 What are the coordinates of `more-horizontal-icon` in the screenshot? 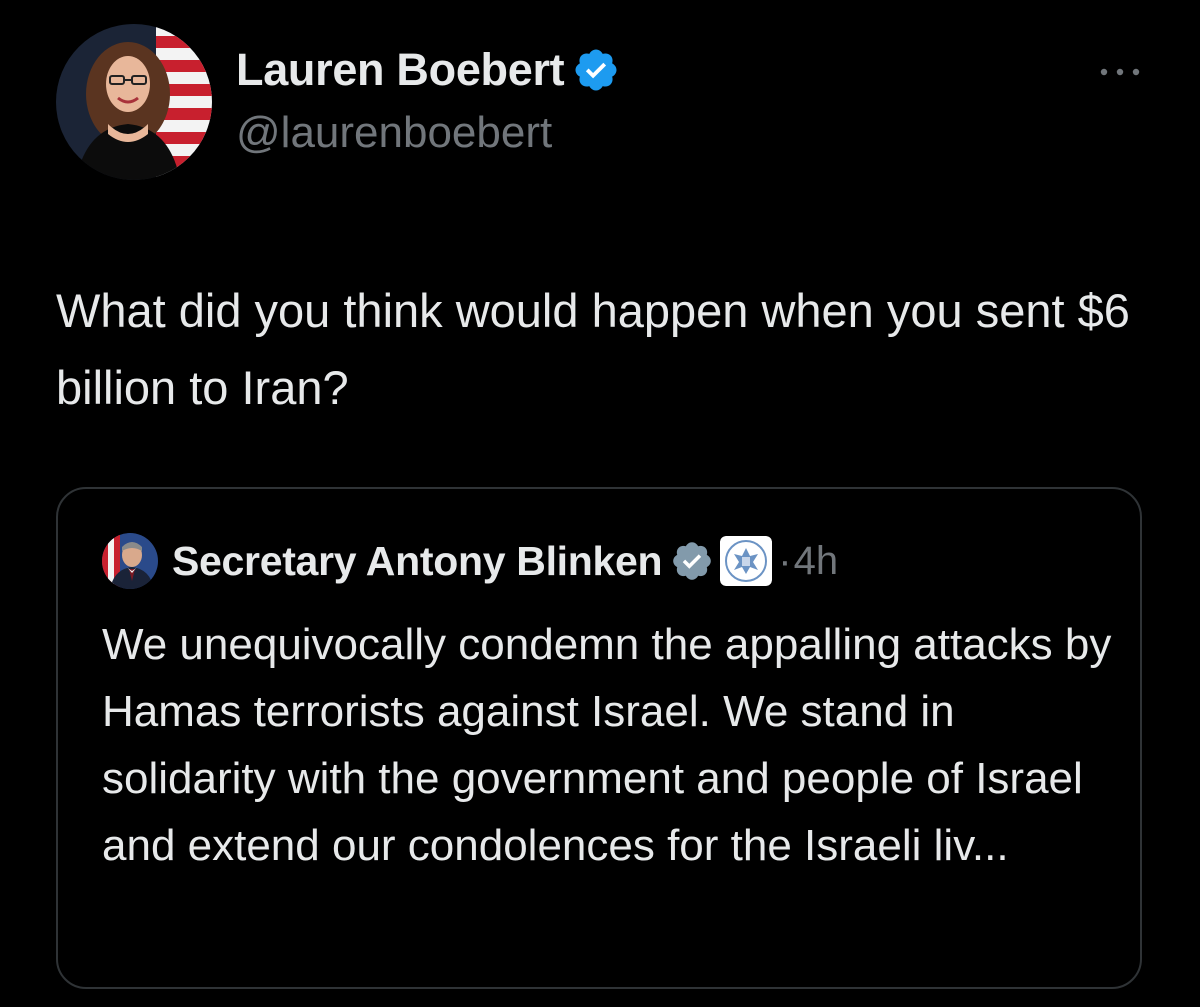 It's located at (1120, 72).